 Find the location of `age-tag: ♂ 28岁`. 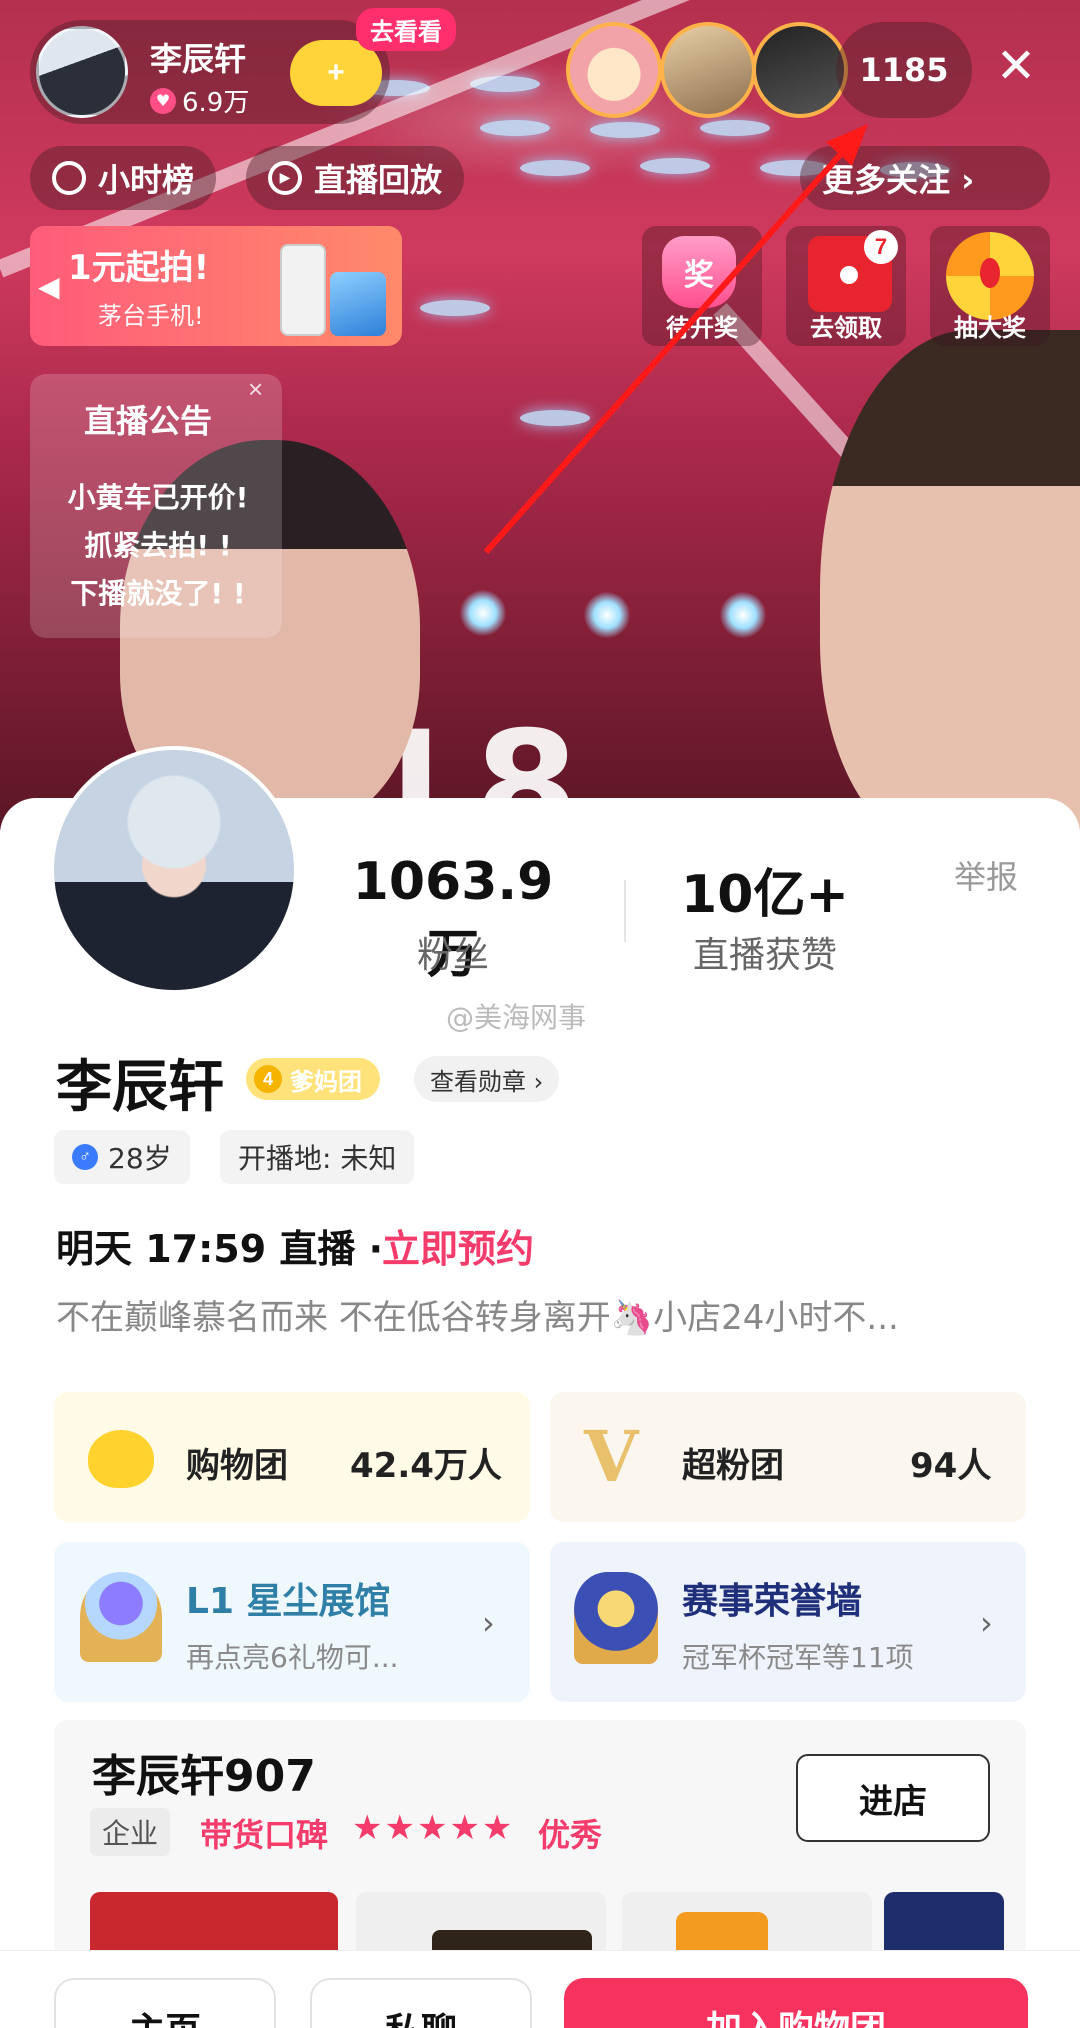

age-tag: ♂ 28岁 is located at coordinates (122, 1157).